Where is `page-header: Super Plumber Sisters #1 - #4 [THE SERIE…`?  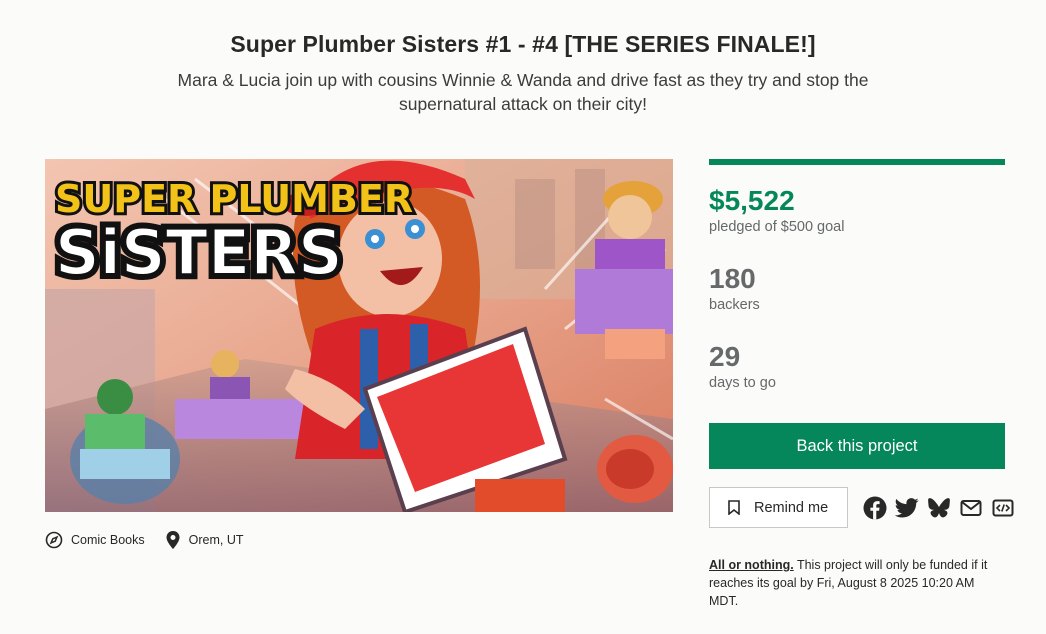
page-header: Super Plumber Sisters #1 - #4 [THE SERIE… is located at coordinates (523, 73).